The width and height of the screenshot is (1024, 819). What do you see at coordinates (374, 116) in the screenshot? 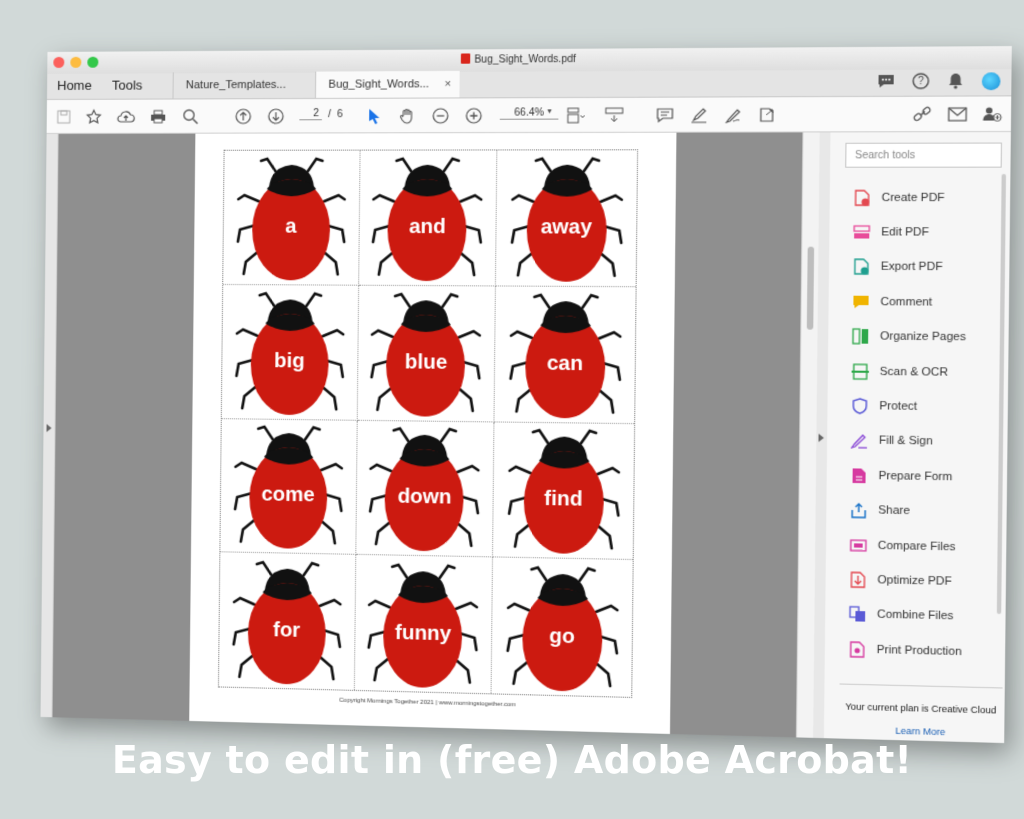
I see `select-cursor-icon` at bounding box center [374, 116].